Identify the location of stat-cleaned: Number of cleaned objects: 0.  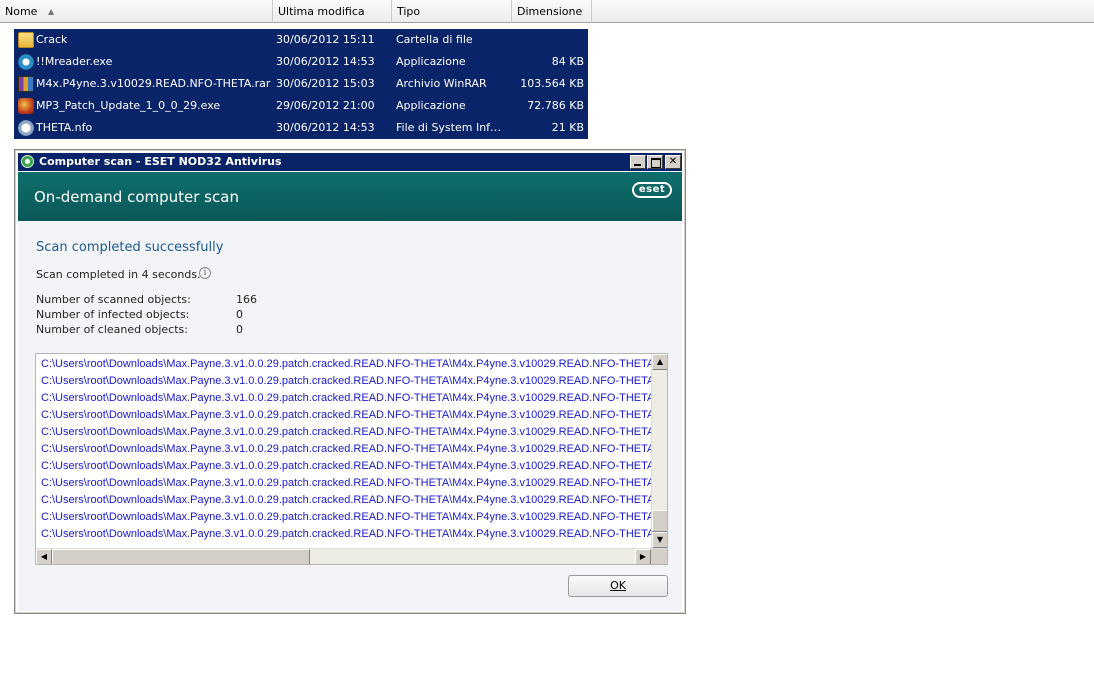
(139, 329).